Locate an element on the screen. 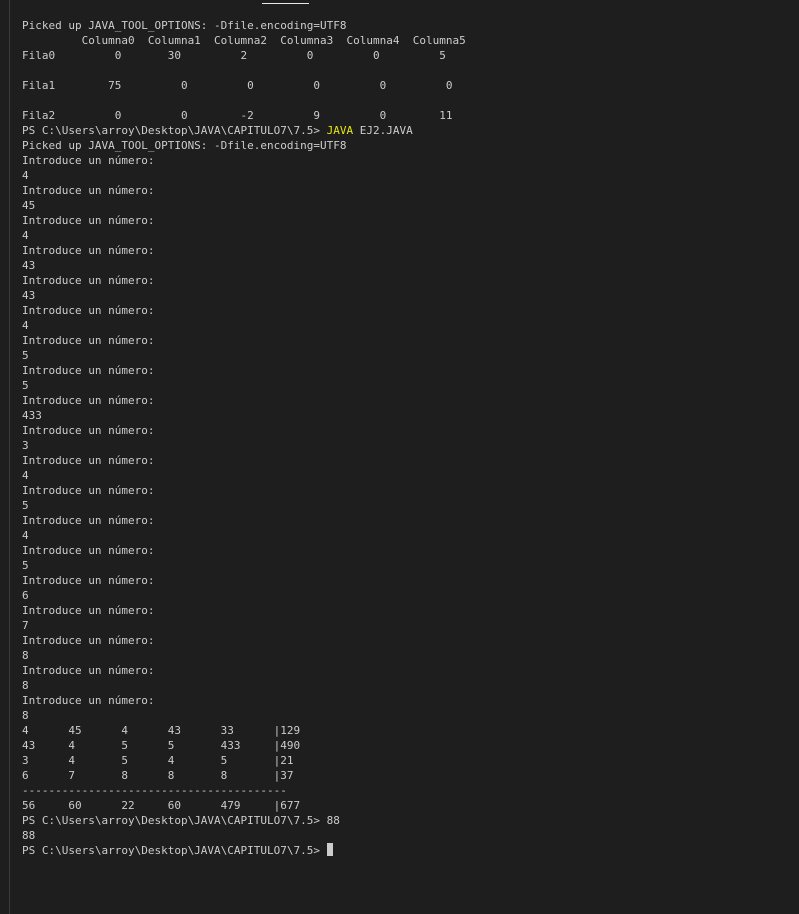  command-keyword: JAVA is located at coordinates (340, 130).